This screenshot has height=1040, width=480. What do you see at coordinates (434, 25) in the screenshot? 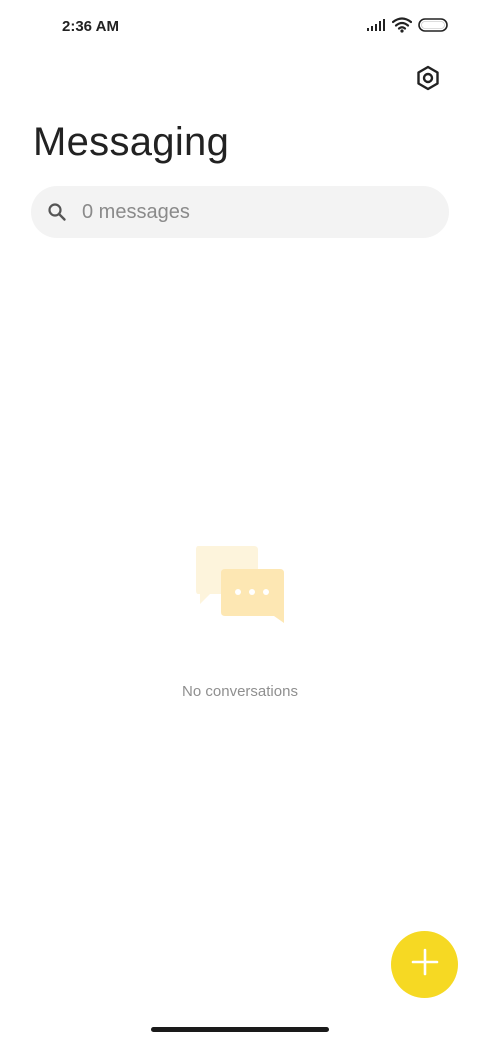
I see `battery-icon` at bounding box center [434, 25].